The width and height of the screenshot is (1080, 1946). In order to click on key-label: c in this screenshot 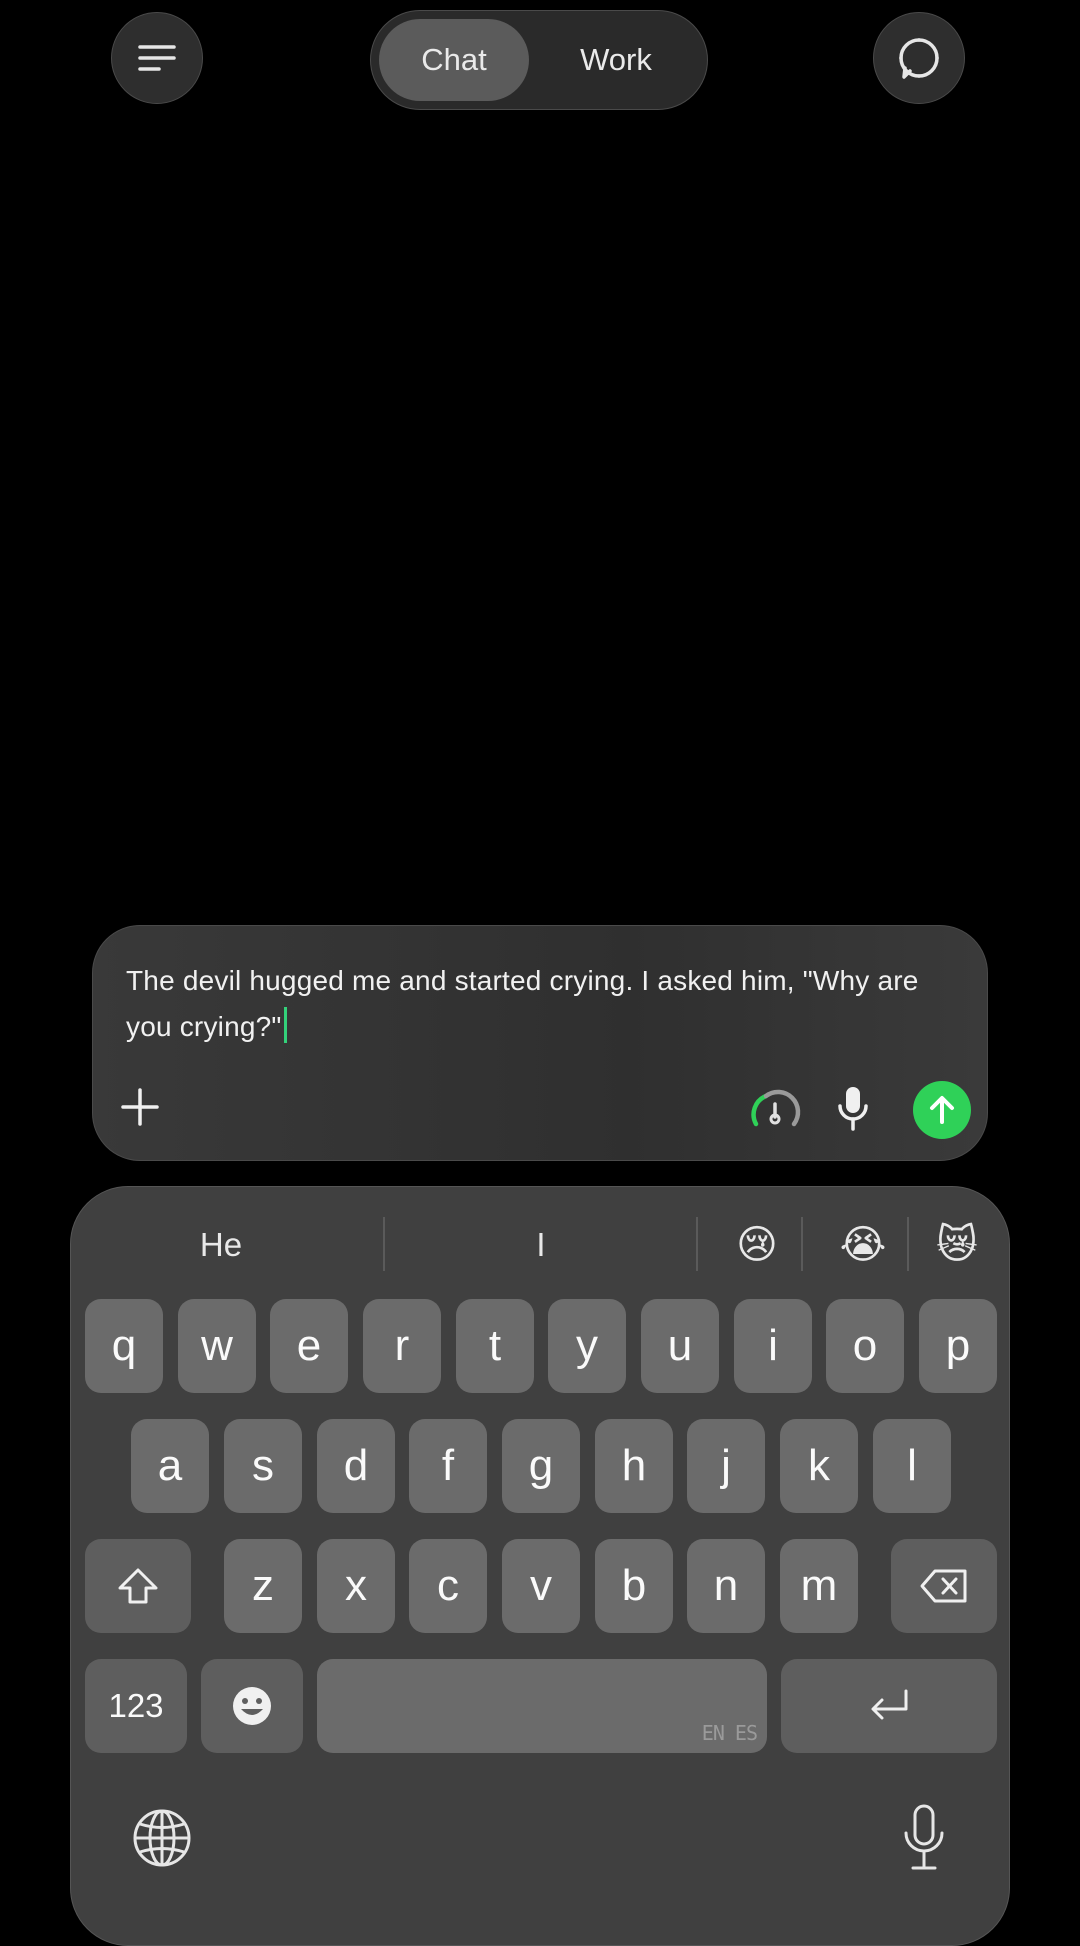, I will do `click(448, 1585)`.